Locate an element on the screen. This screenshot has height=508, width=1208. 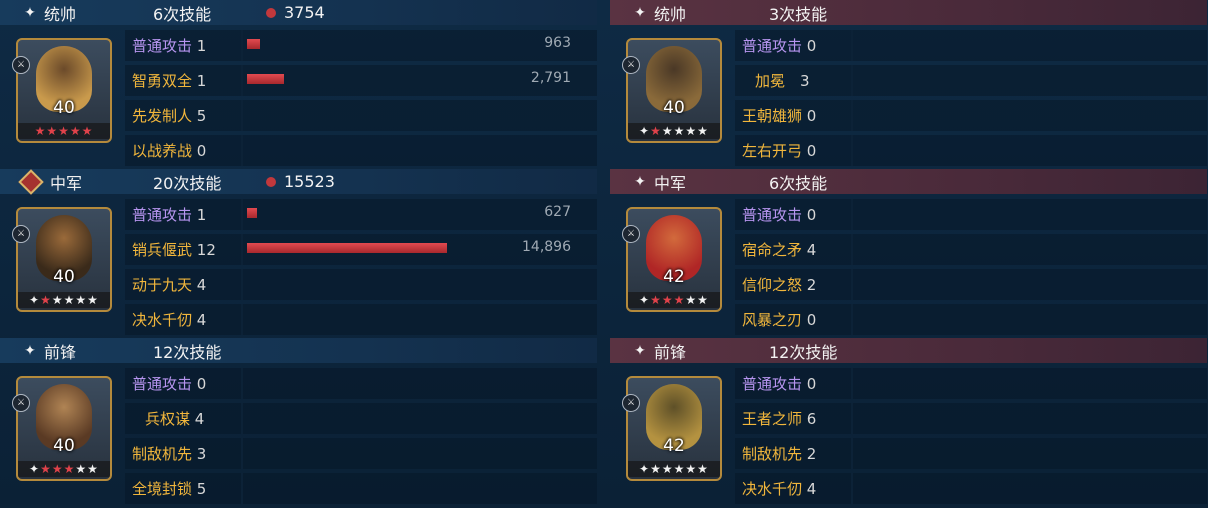
skill-rows: 普通攻击 0 加冕 3 王朝雄狮 0 左右开弓 0 is located at coordinates (971, 100).